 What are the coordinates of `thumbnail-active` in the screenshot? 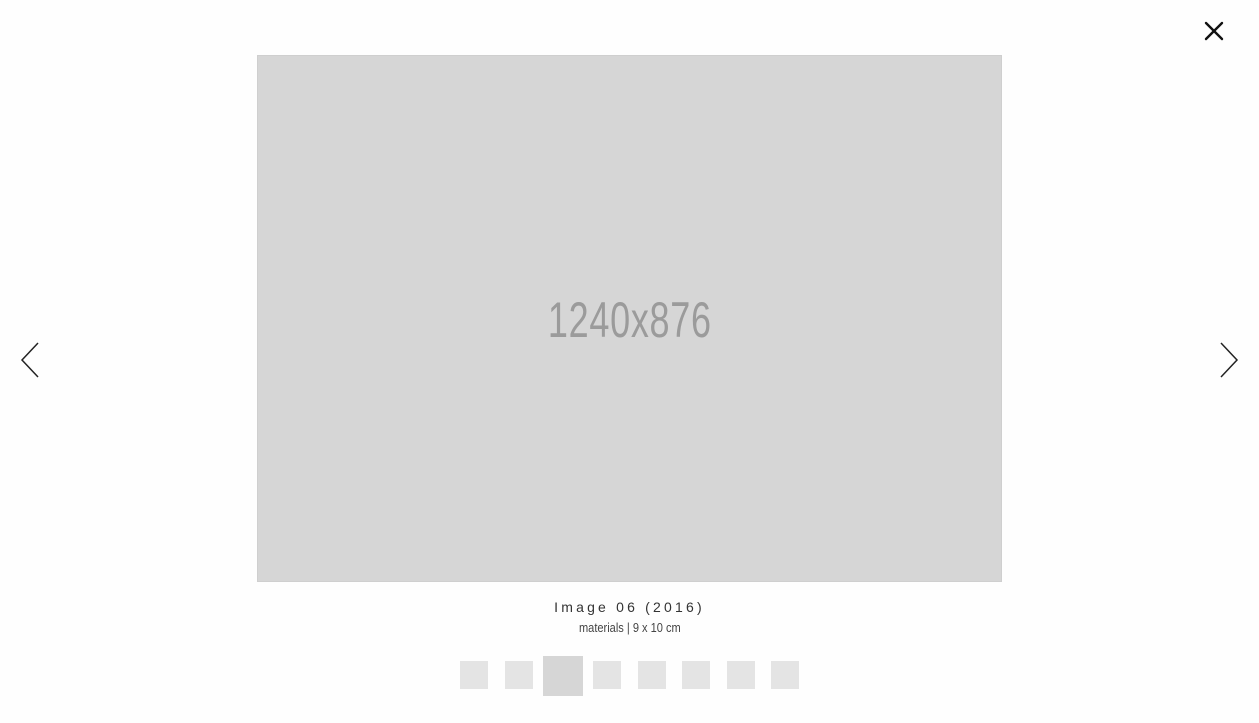 It's located at (563, 676).